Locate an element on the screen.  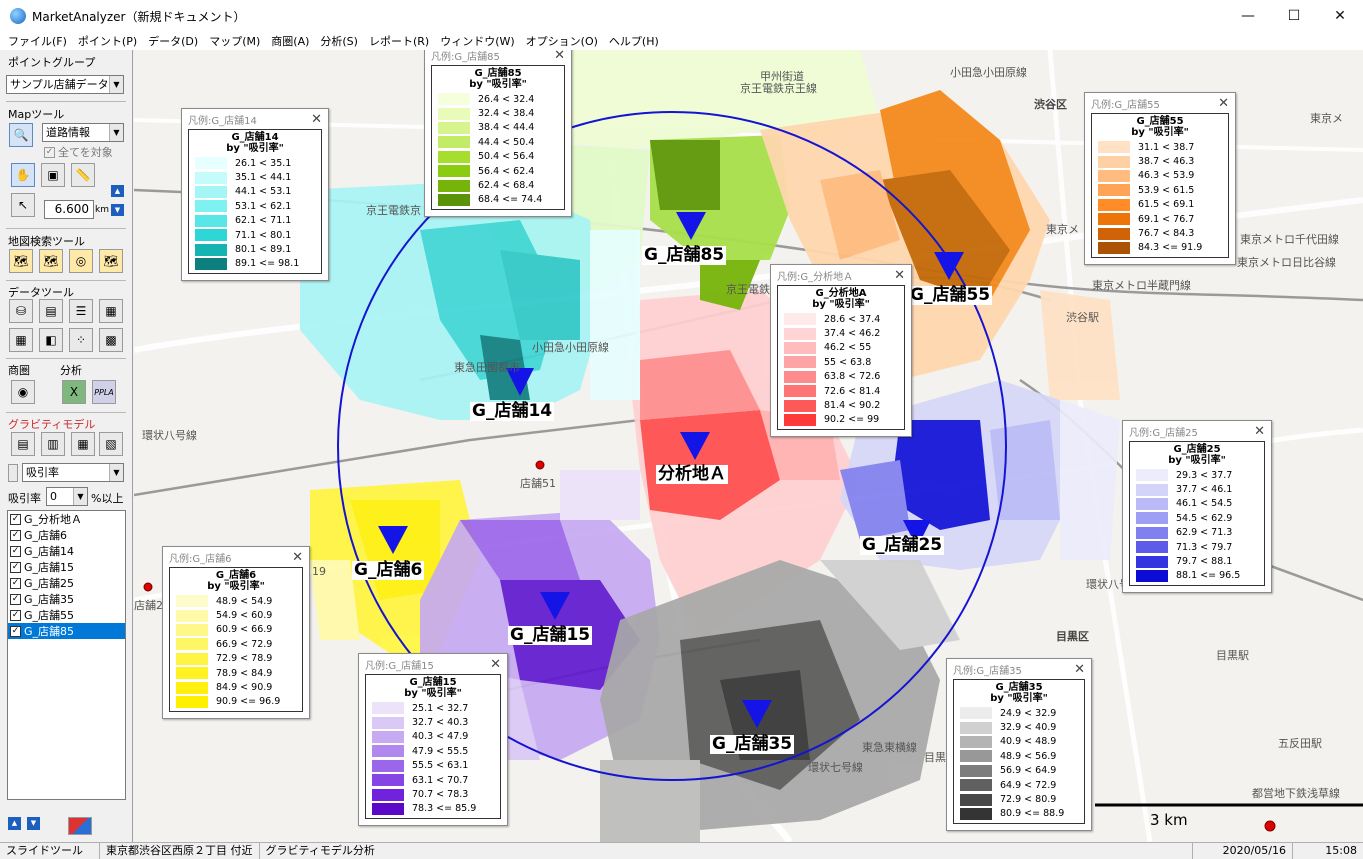
color-toggle-icon is located at coordinates (80, 826).